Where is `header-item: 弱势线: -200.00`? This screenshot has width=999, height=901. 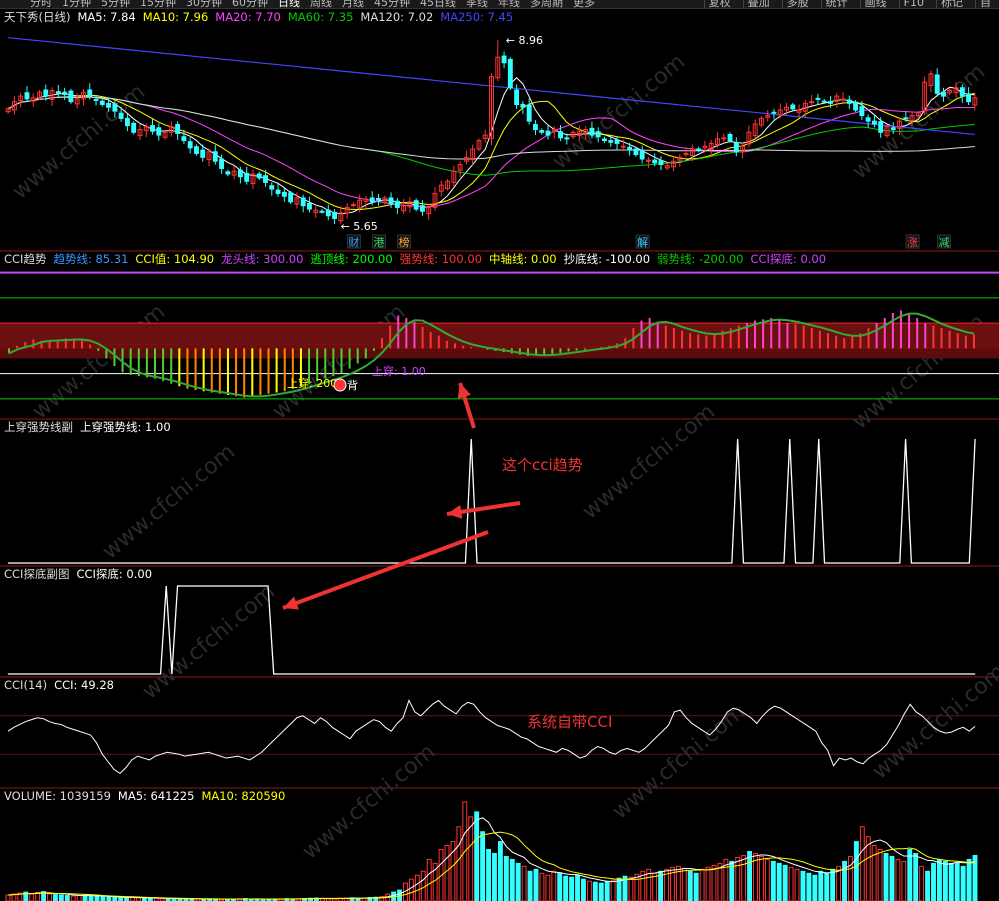
header-item: 弱势线: -200.00 is located at coordinates (700, 259).